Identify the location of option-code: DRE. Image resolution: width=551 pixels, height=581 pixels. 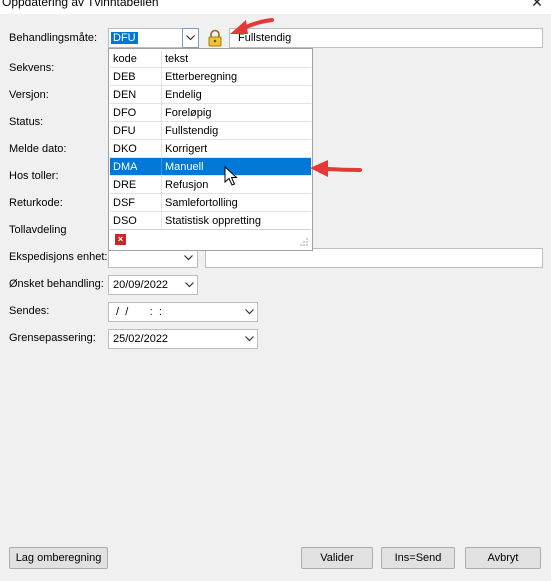
(125, 185).